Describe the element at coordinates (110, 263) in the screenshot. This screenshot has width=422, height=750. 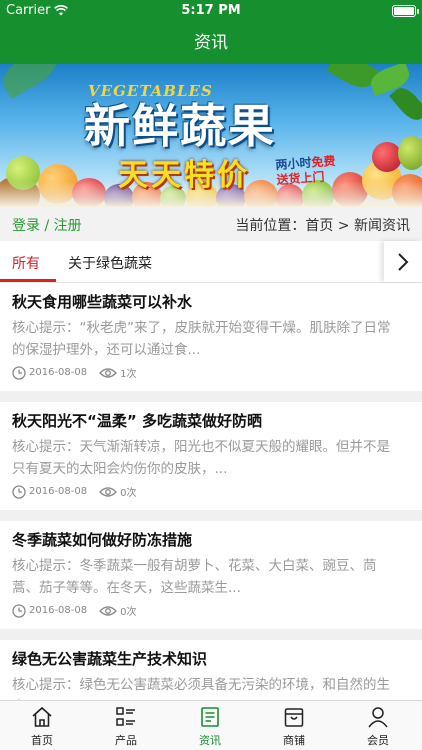
I see `tab-green-vegetables: 关于绿色蔬菜` at that location.